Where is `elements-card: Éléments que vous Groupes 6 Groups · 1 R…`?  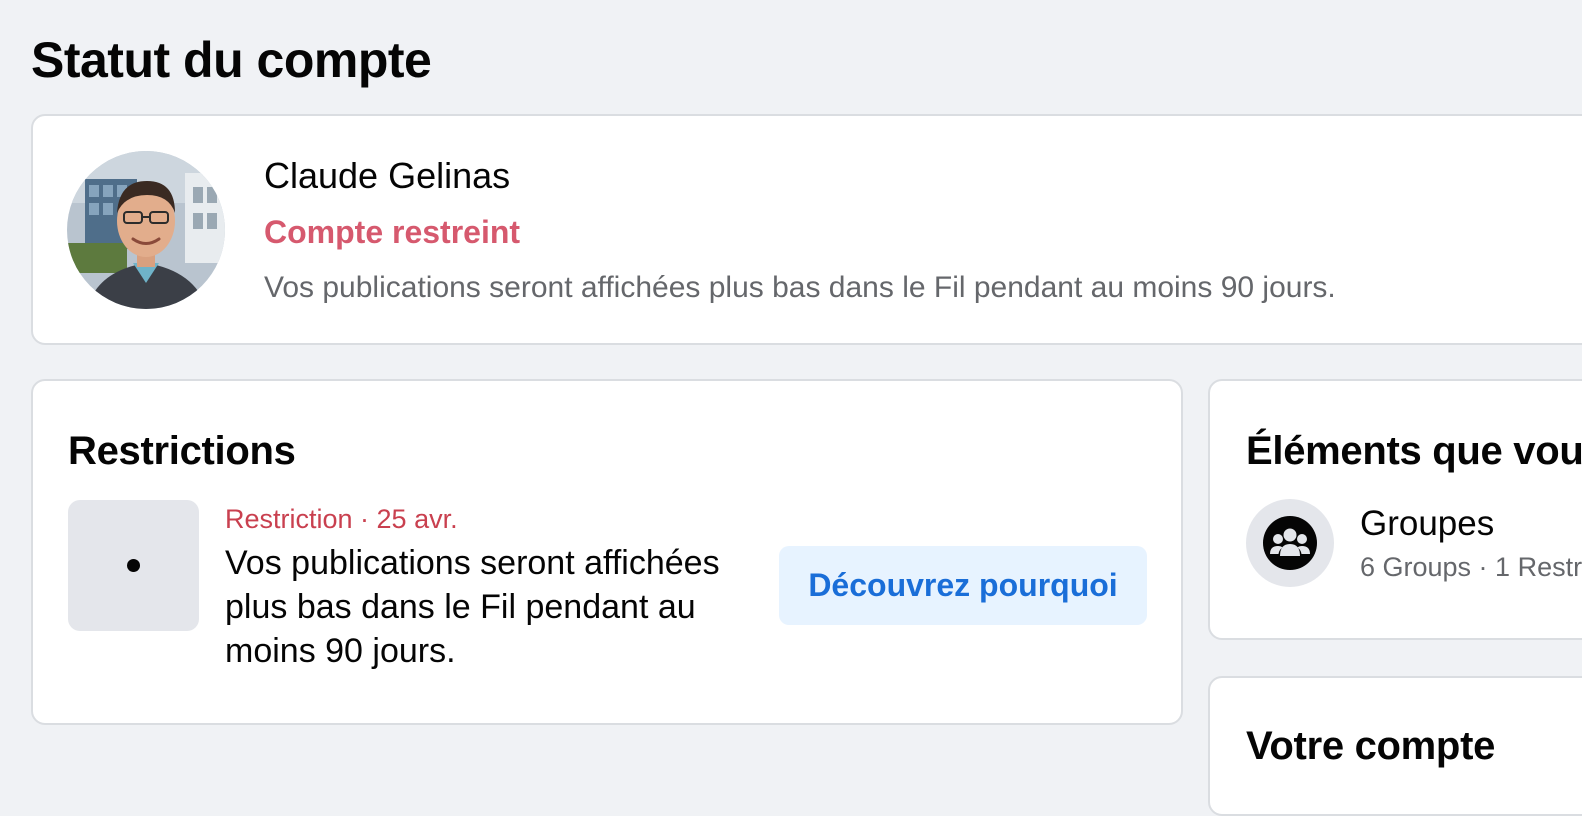
elements-card: Éléments que vous Groupes 6 Groups · 1 R… is located at coordinates (1395, 509).